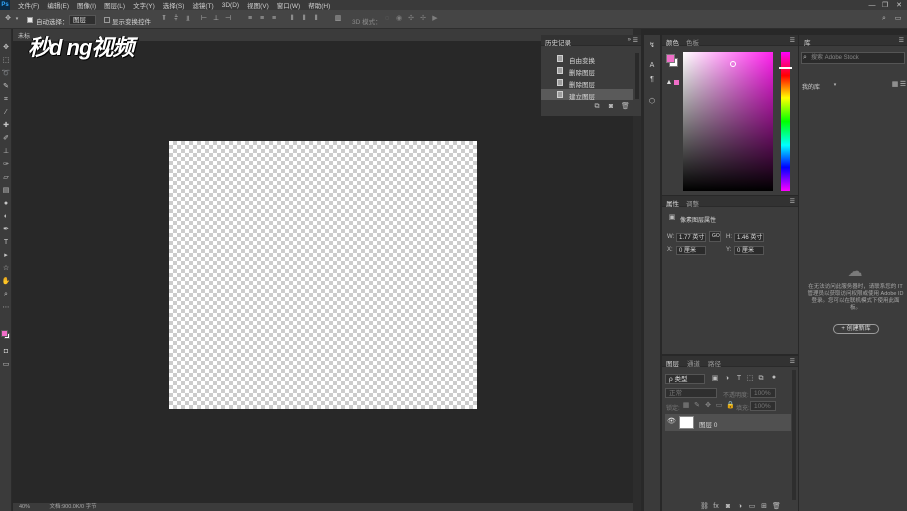  I want to click on history-item-selected: 建立图层, so click(587, 95).